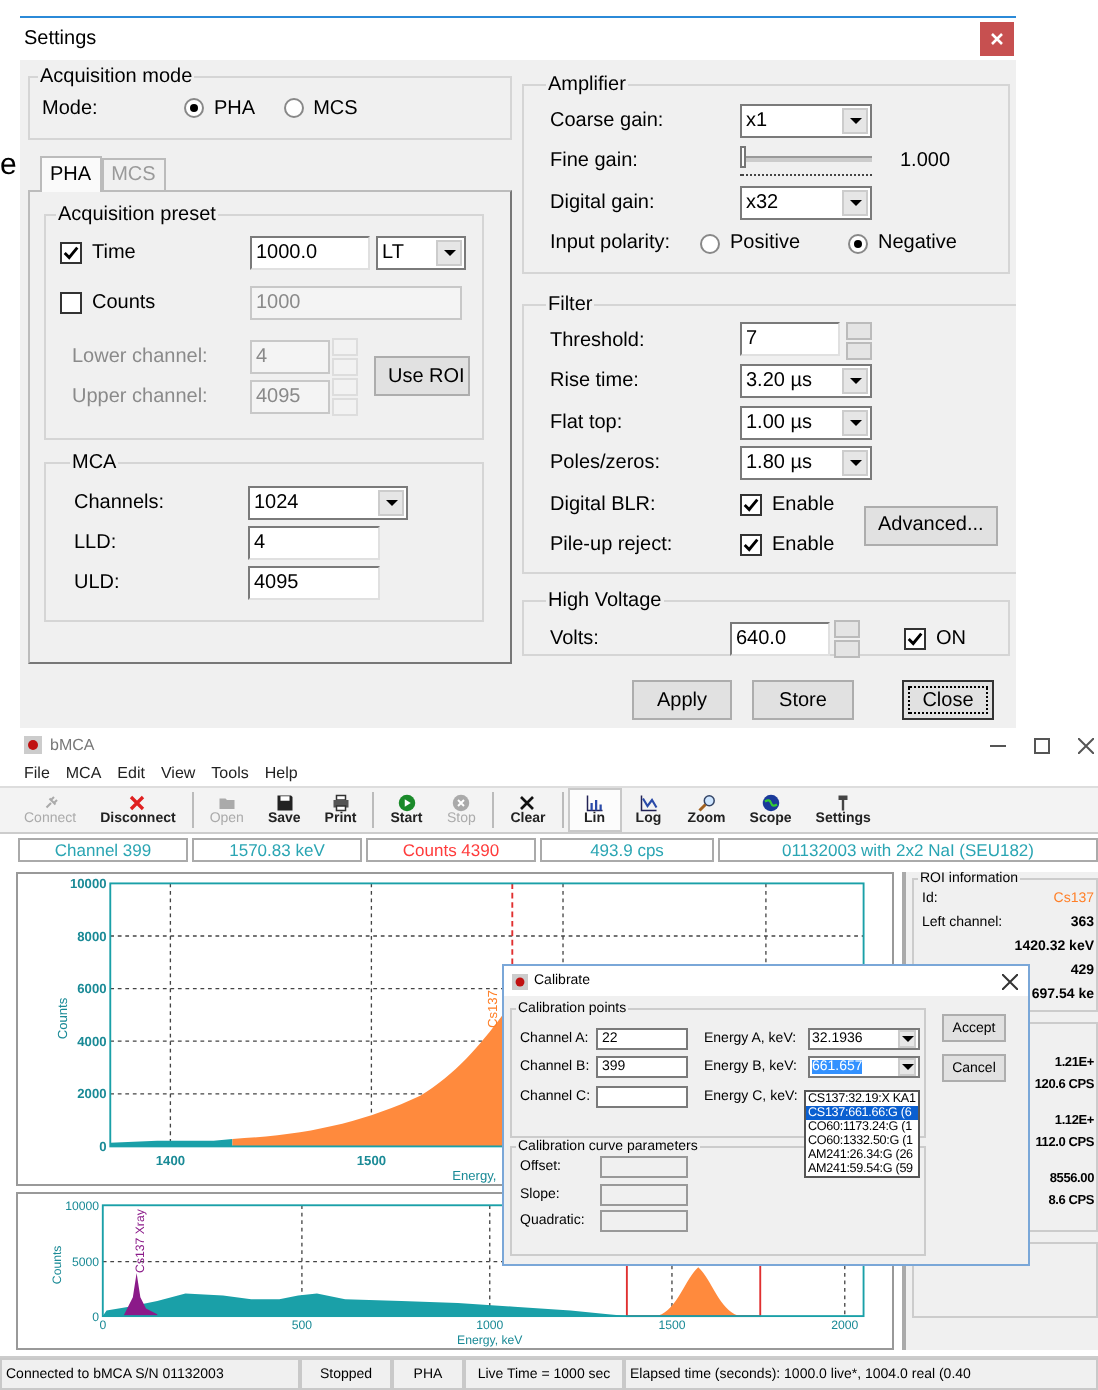  I want to click on window-title: Settings, so click(60, 39).